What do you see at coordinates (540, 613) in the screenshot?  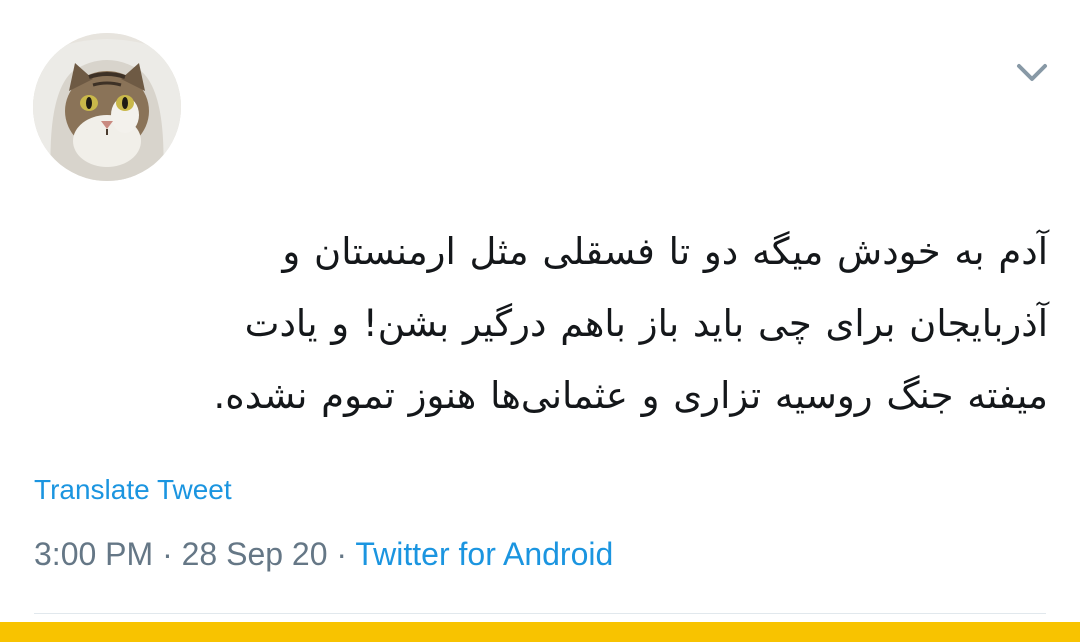 I see `divider` at bounding box center [540, 613].